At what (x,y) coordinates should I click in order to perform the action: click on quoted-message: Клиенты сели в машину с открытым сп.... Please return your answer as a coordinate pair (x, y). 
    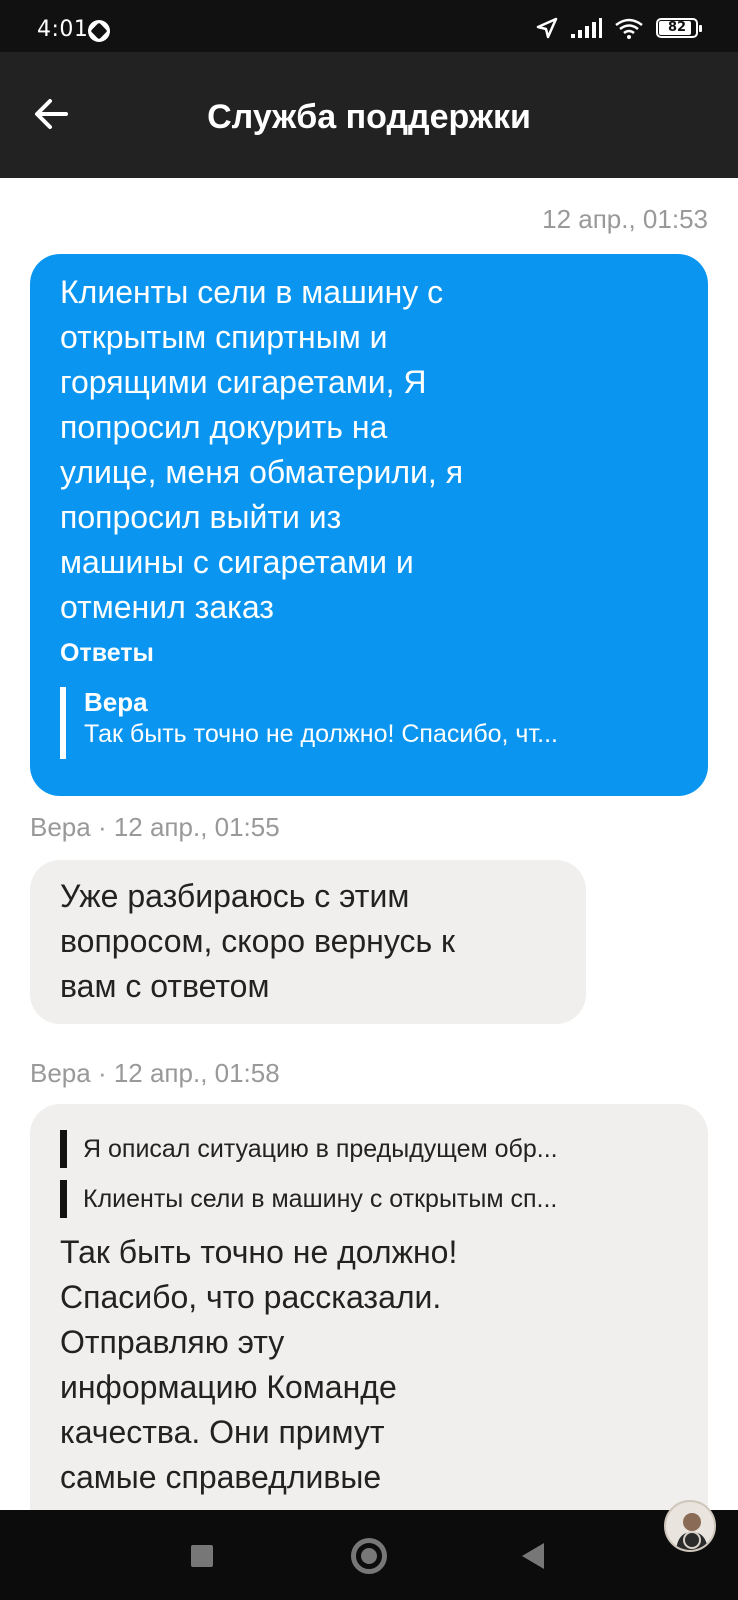
    Looking at the image, I should click on (360, 1199).